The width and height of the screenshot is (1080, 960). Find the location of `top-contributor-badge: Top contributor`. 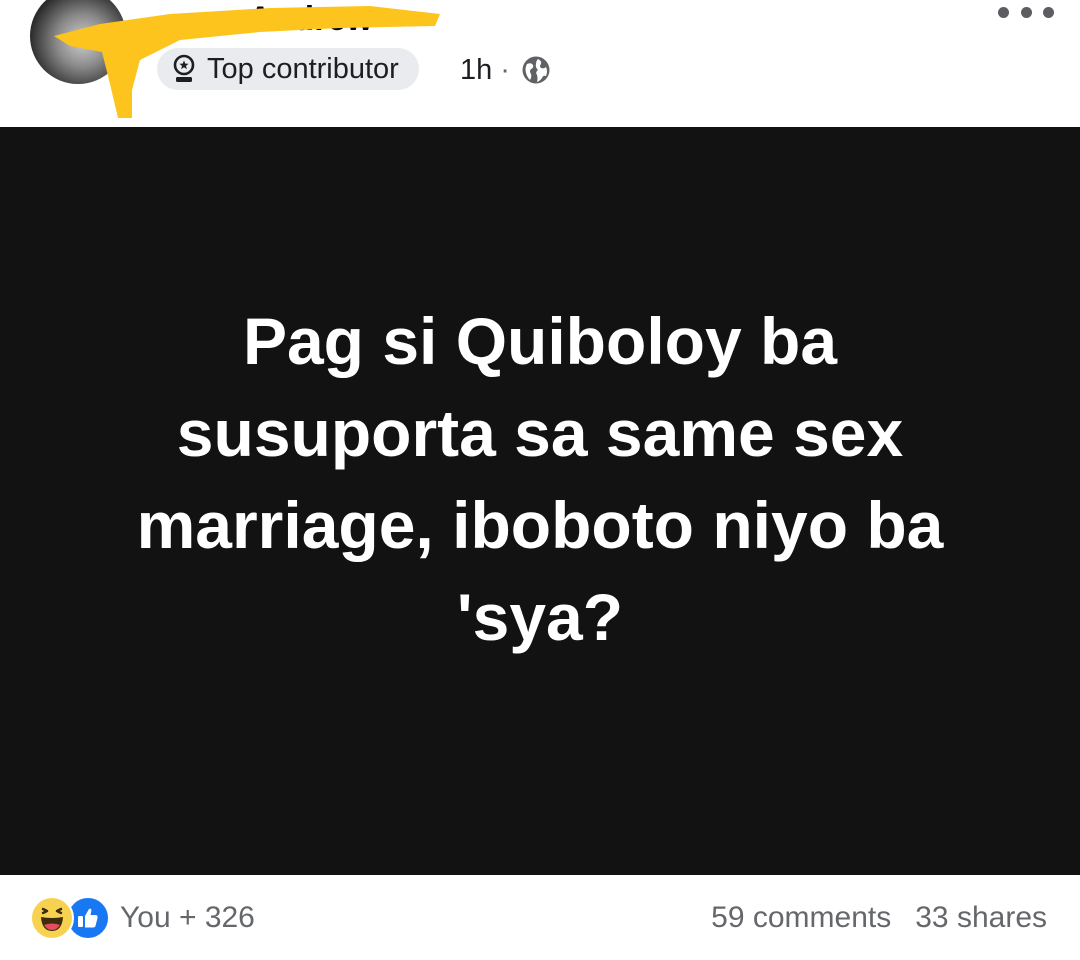

top-contributor-badge: Top contributor is located at coordinates (288, 69).